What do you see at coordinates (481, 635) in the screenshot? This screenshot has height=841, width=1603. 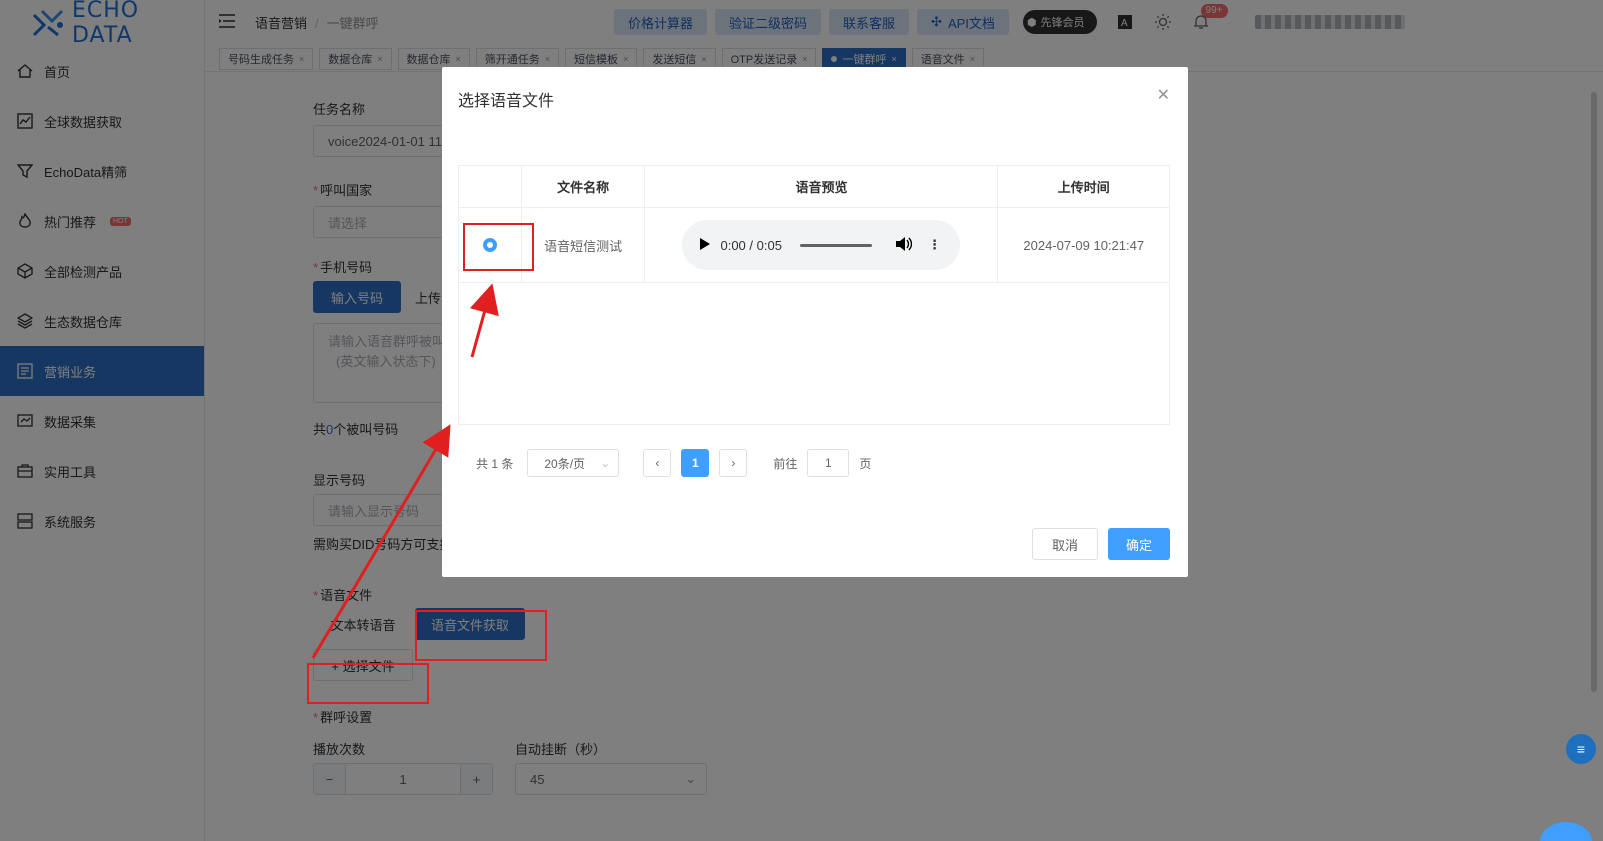 I see `annotation-box-voice-tab` at bounding box center [481, 635].